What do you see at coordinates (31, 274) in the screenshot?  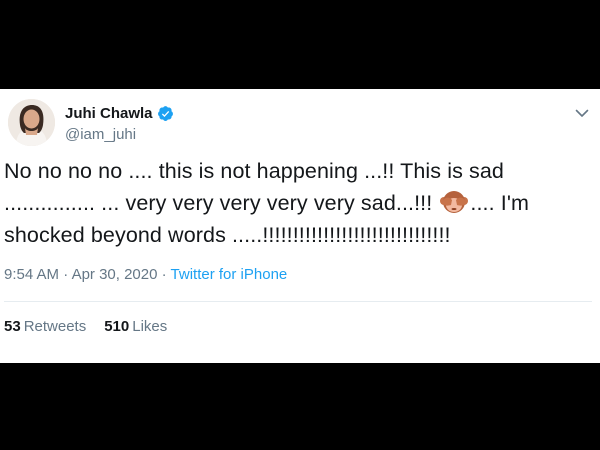 I see `tweet-time: 9:54 AM` at bounding box center [31, 274].